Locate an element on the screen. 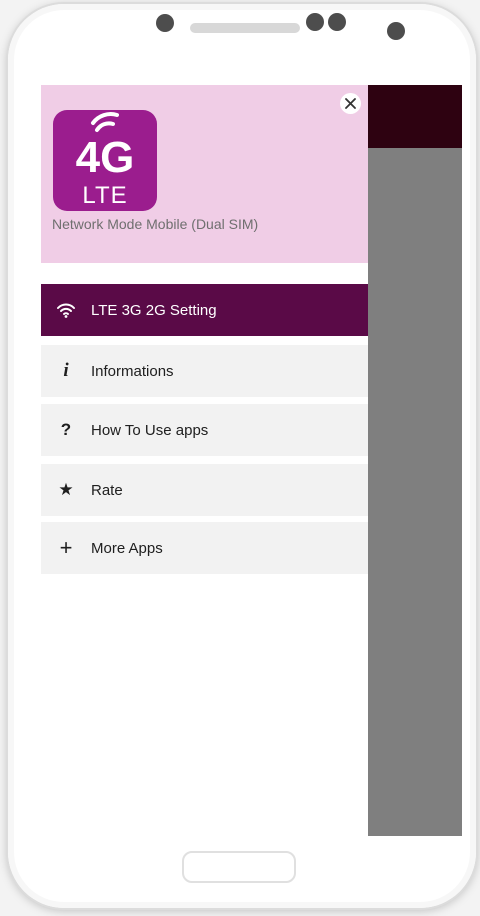  close-icon is located at coordinates (350, 103).